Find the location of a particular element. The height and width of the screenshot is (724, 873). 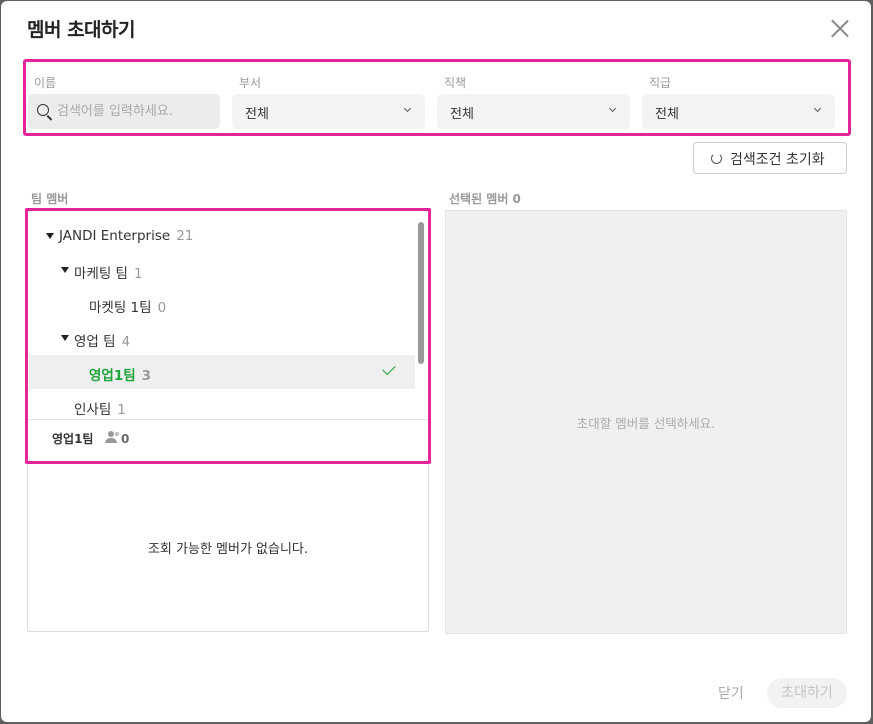

duty-select: 전체 is located at coordinates (533, 111).